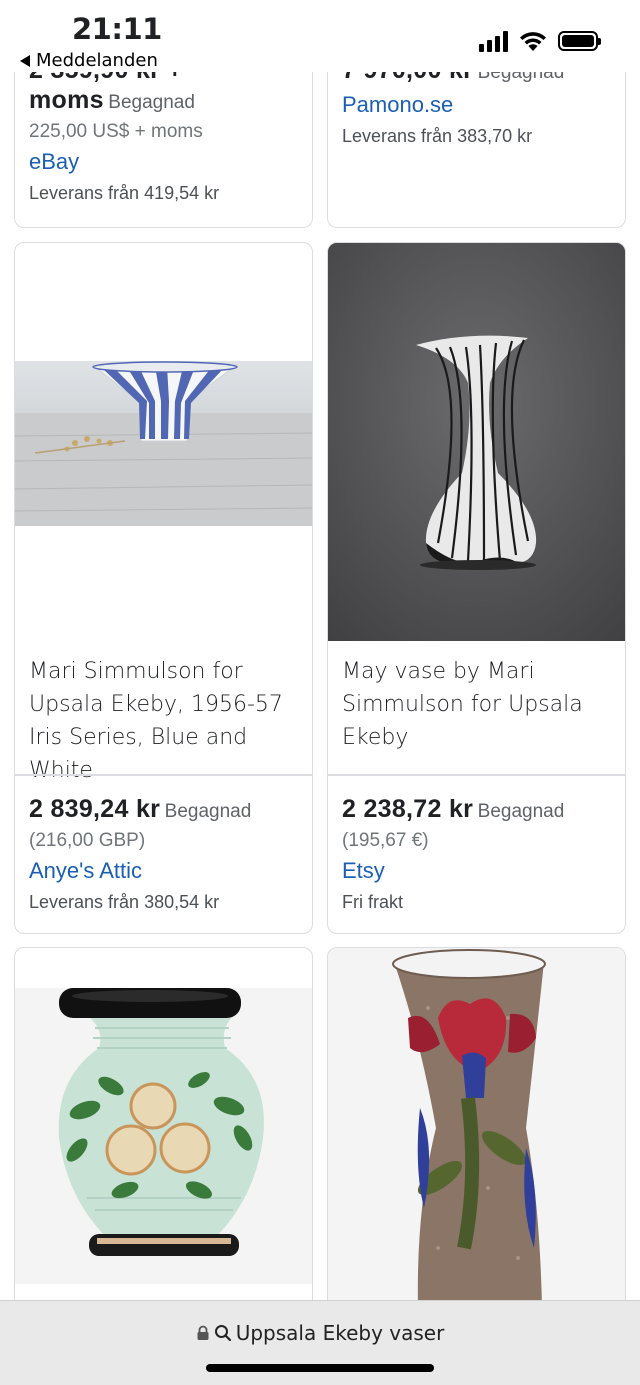 The width and height of the screenshot is (640, 1385). I want to click on original-price: (195,67 €), so click(385, 840).